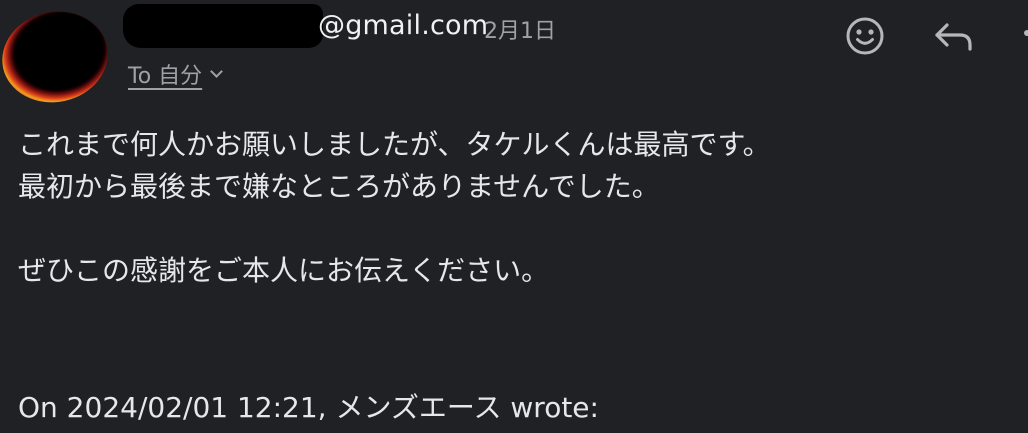 This screenshot has width=1028, height=433. Describe the element at coordinates (58, 57) in the screenshot. I see `avatar` at that location.